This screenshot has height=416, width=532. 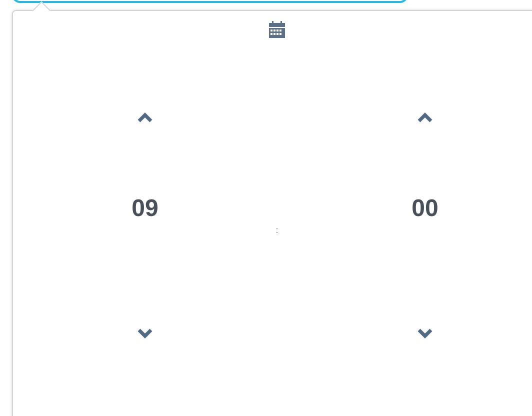 I want to click on hours-value: 09, so click(x=145, y=209).